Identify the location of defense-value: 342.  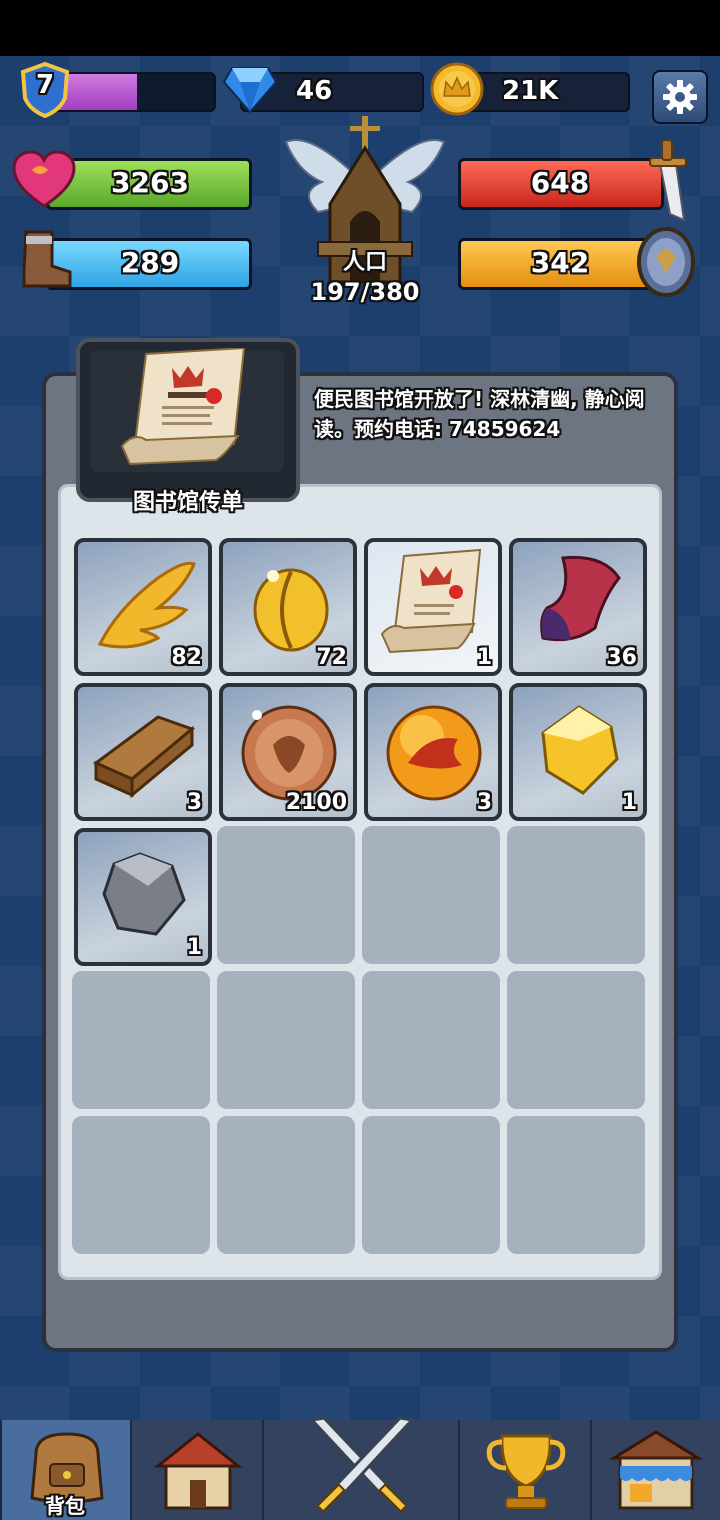
(560, 262).